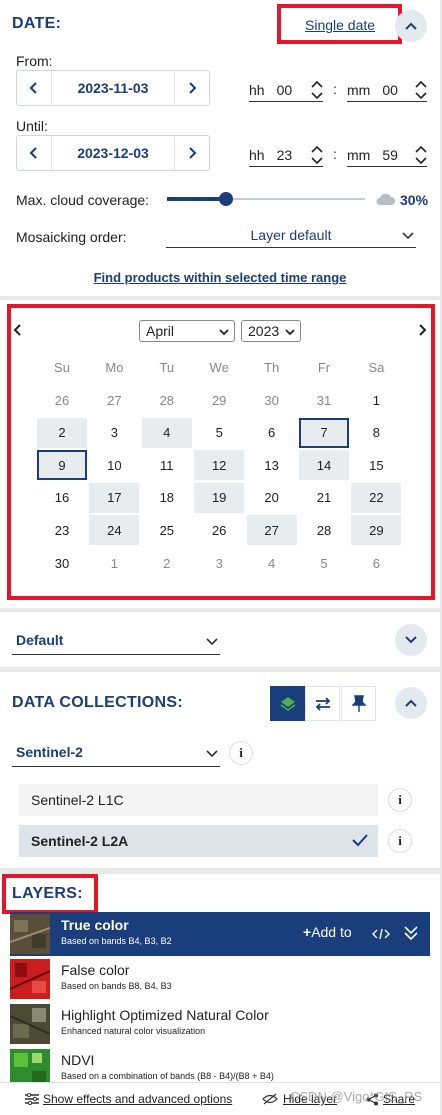  I want to click on theme-select: Default, so click(116, 642).